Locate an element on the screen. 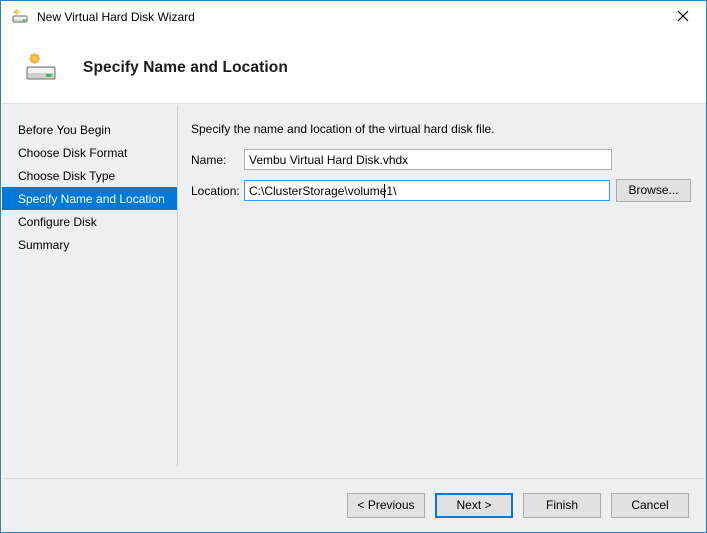 The height and width of the screenshot is (533, 707). sidebar-item-choose-disk-type: Choose Disk Type is located at coordinates (89, 175).